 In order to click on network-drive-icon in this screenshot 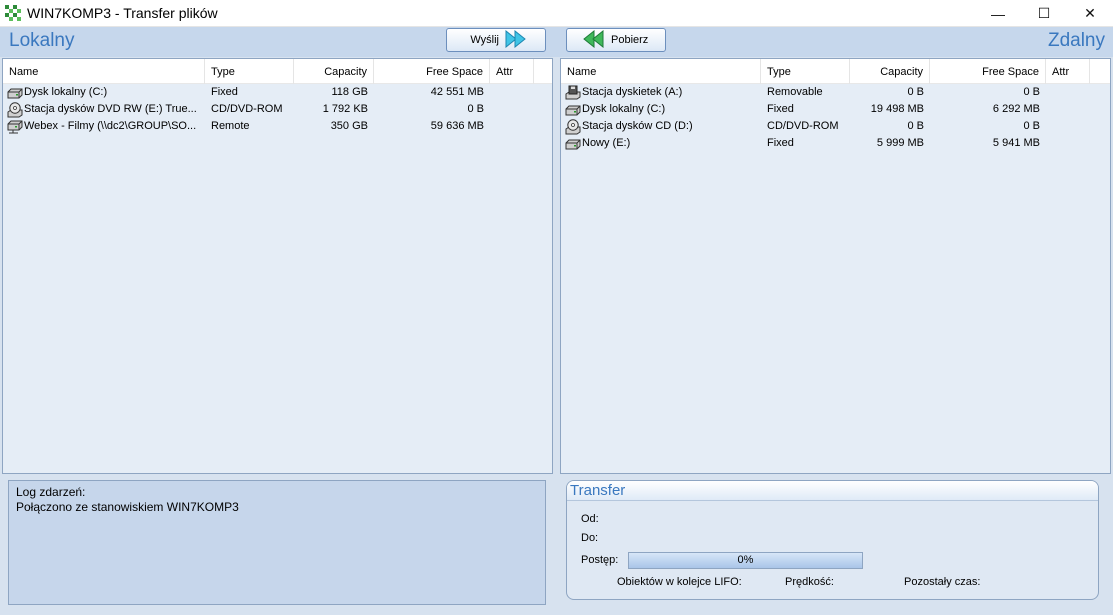, I will do `click(15, 127)`.